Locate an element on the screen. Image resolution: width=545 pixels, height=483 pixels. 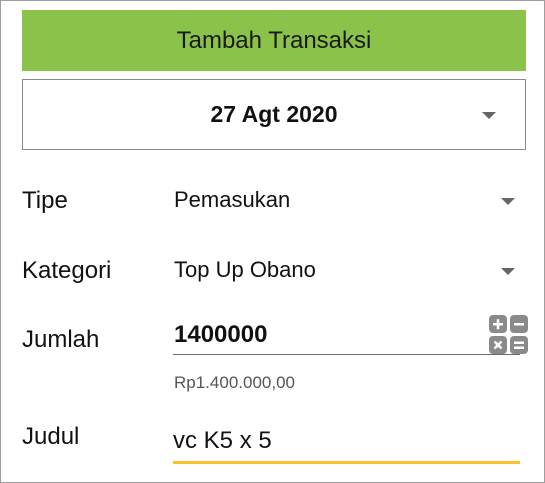
title-input is located at coordinates (346, 442).